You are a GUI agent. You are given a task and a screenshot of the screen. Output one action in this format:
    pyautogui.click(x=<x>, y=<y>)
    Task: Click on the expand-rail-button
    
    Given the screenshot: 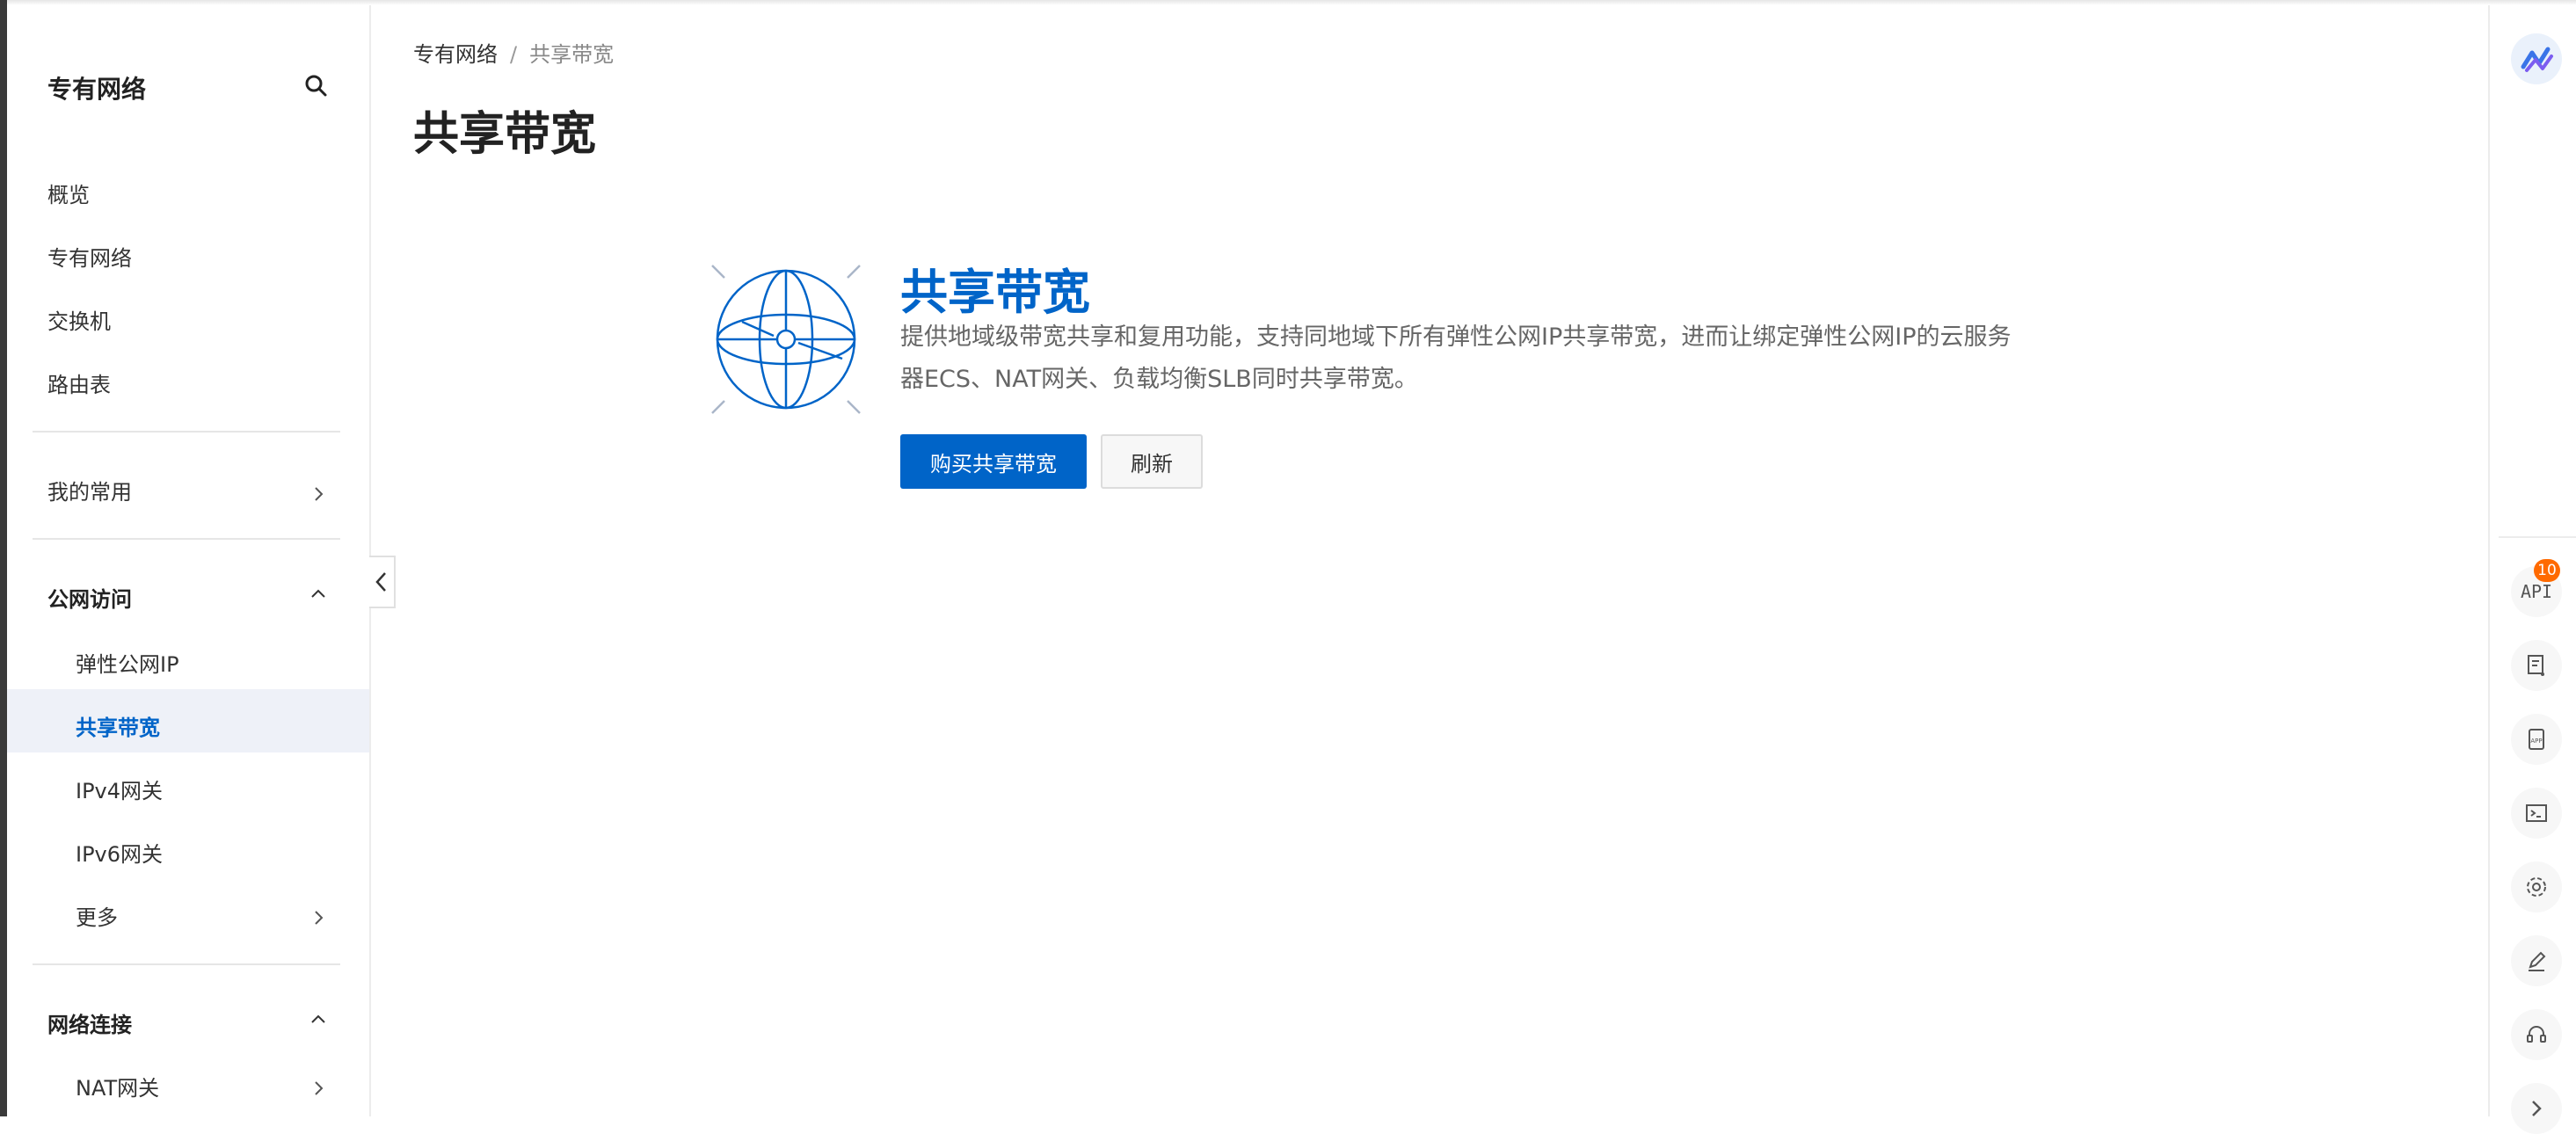 What is the action you would take?
    pyautogui.click(x=2536, y=1109)
    